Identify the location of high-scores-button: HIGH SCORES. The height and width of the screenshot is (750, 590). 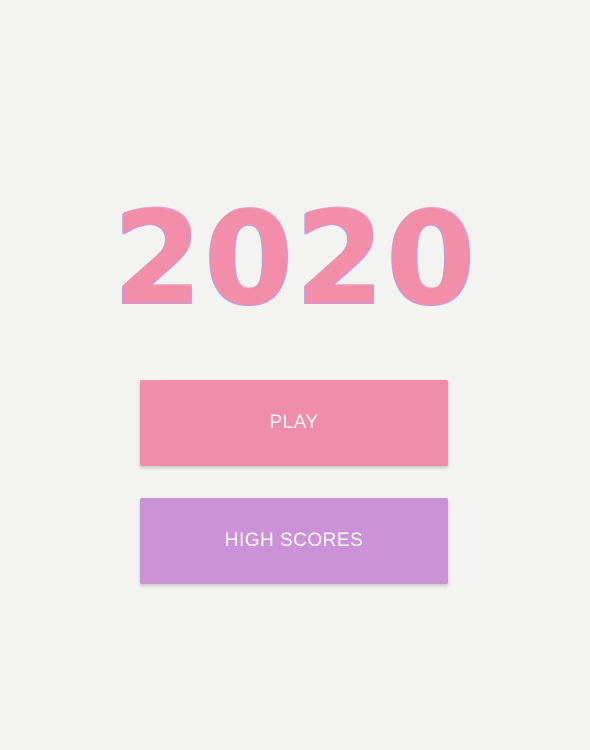
(294, 541).